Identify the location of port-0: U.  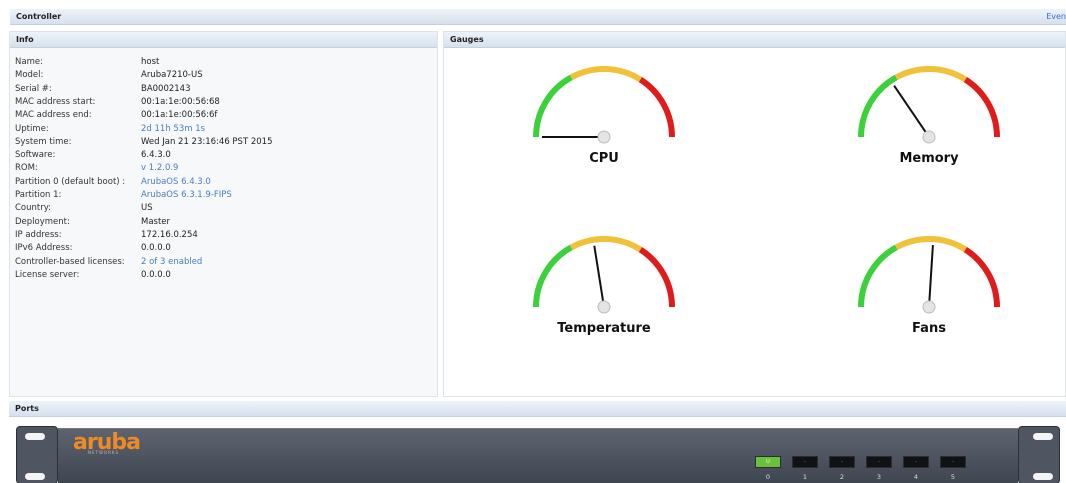
(768, 462).